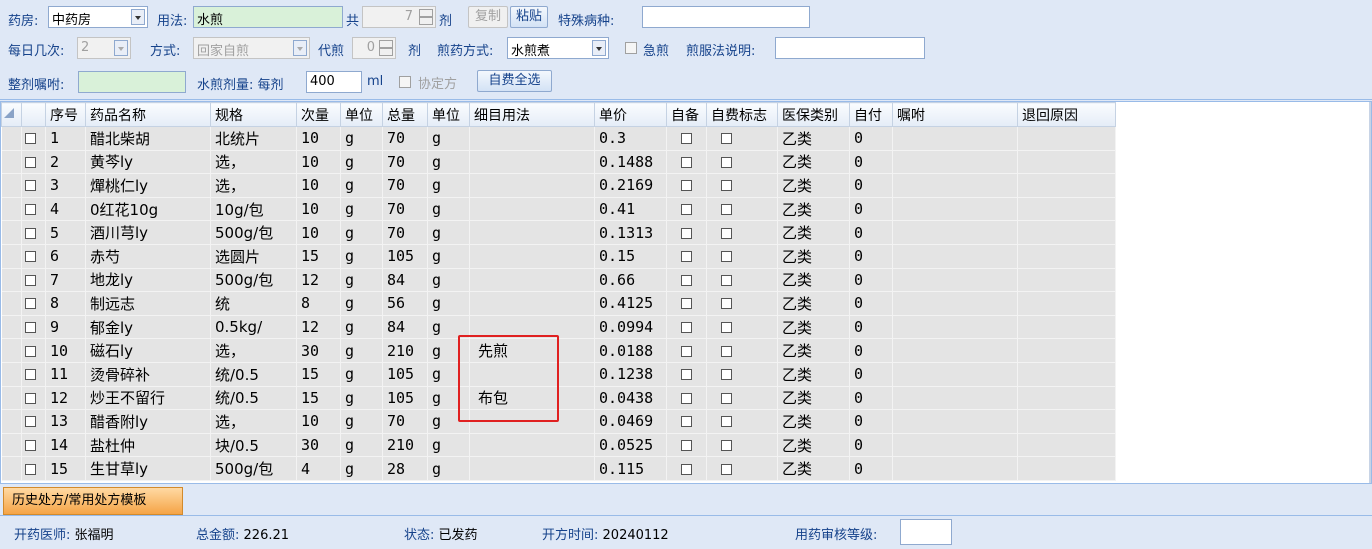 The image size is (1372, 549). I want to click on insurance-category: 乙类, so click(813, 398).